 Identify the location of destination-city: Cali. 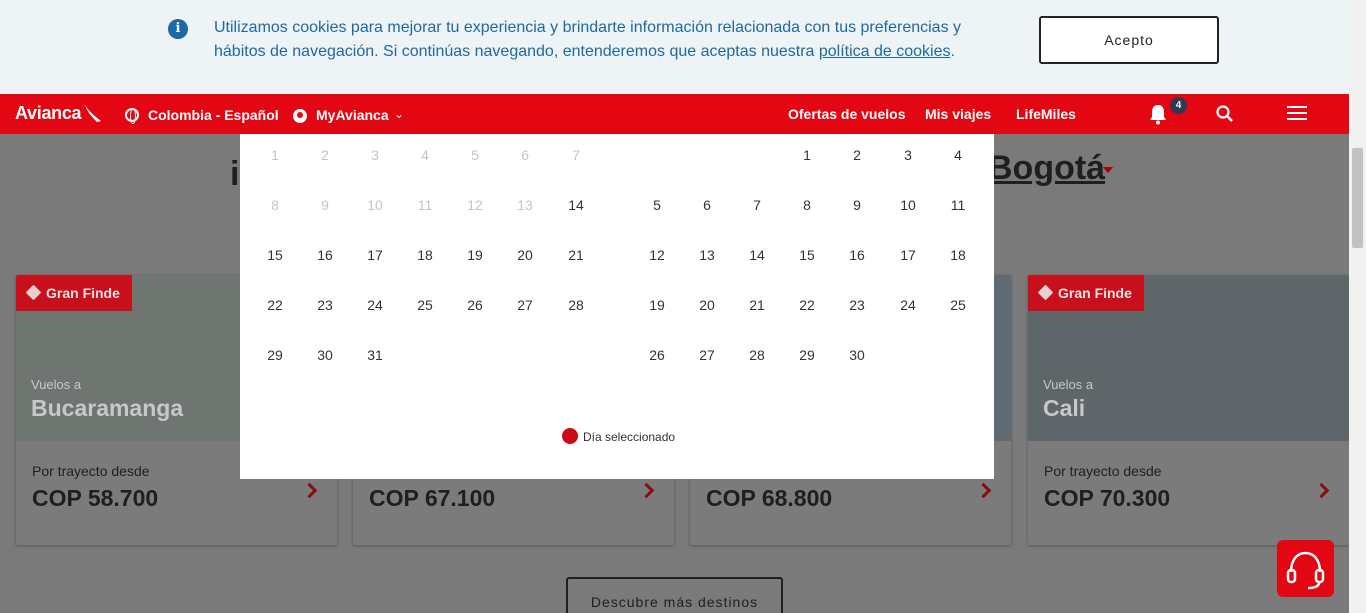
(1064, 408).